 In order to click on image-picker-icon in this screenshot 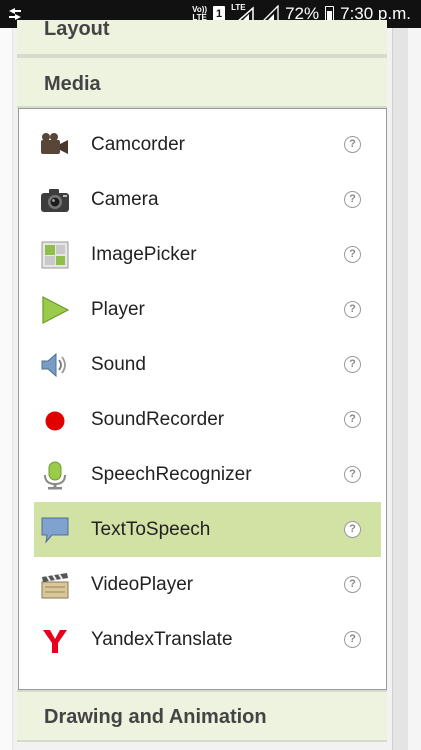, I will do `click(55, 255)`.